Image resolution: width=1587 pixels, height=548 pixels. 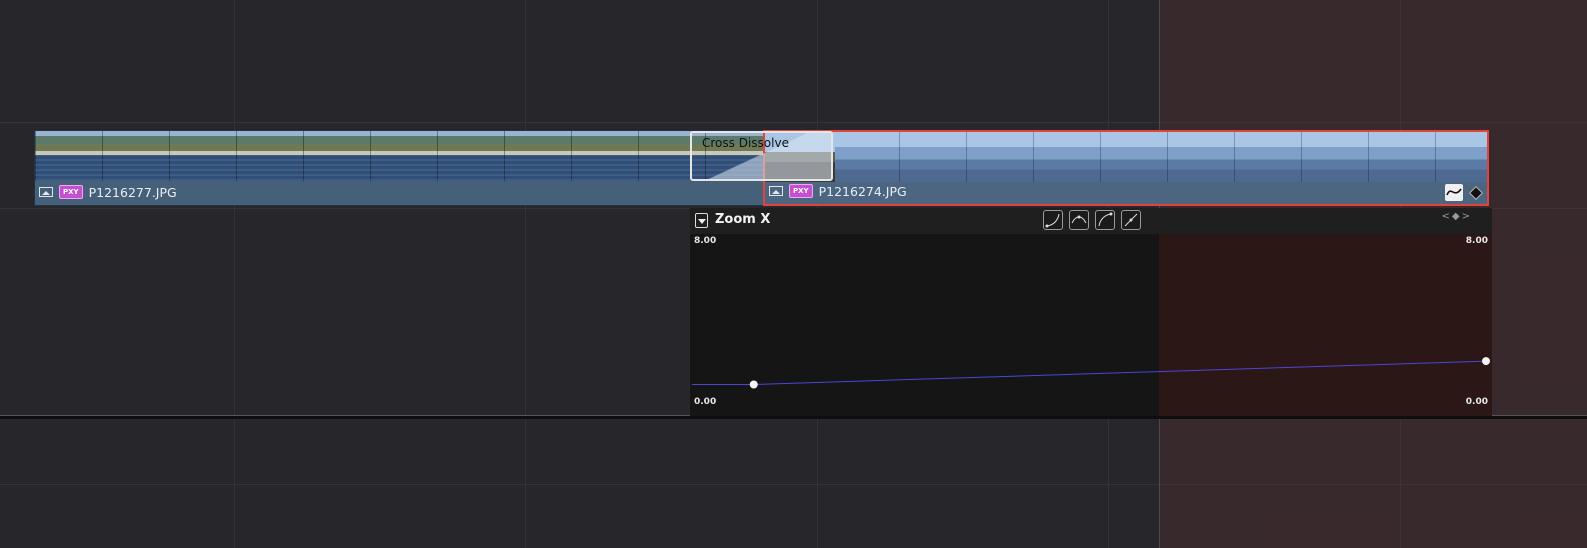 I want to click on cross-dissolve-transition: Cross Dissolve, so click(x=761, y=156).